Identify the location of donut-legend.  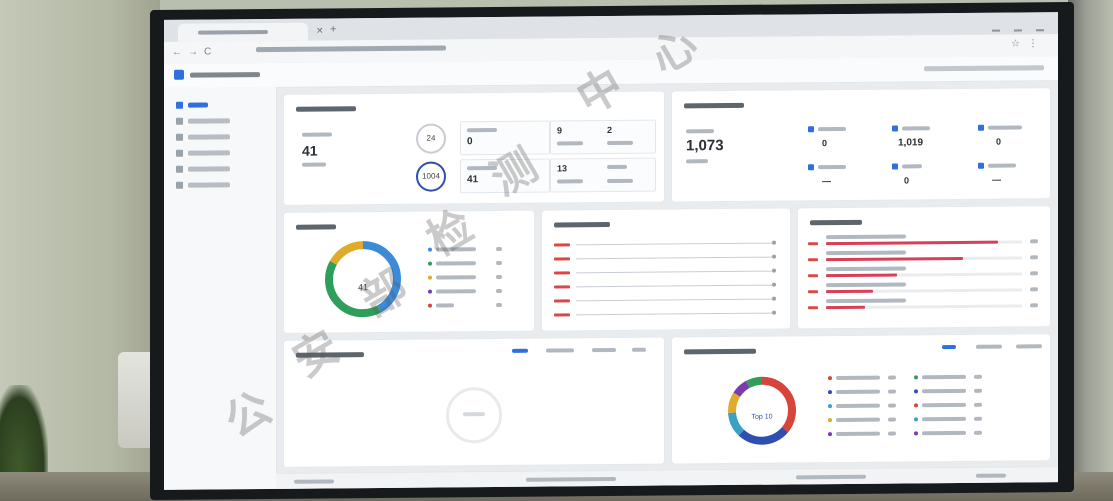
(409, 259).